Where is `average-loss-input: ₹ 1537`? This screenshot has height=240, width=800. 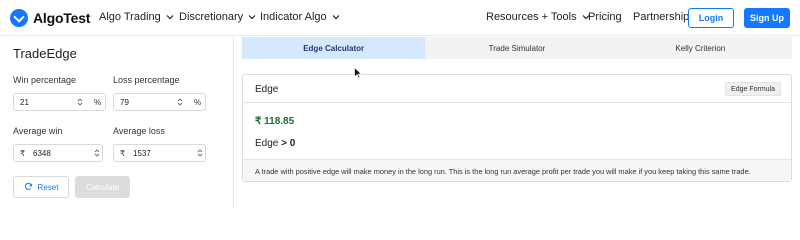
average-loss-input: ₹ 1537 is located at coordinates (159, 153).